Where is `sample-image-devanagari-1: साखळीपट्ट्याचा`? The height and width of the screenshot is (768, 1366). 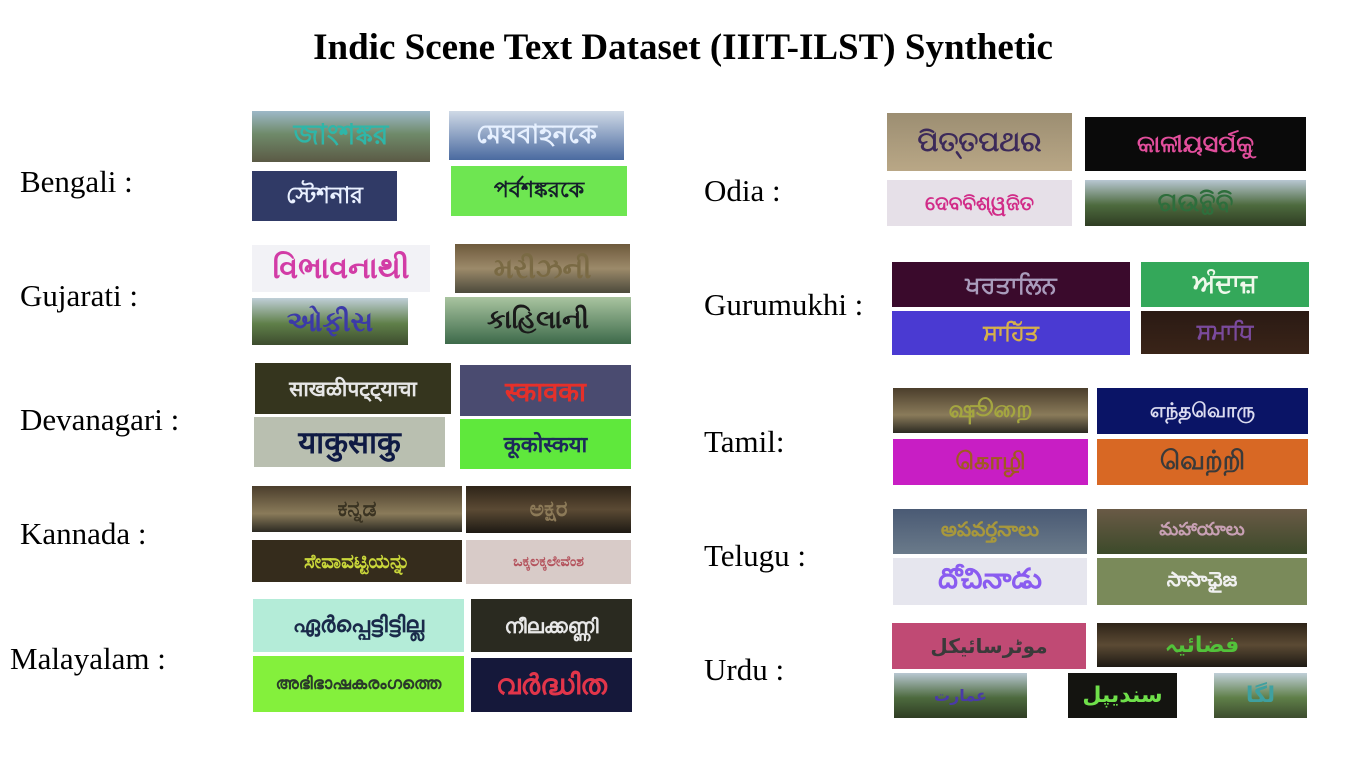 sample-image-devanagari-1: साखळीपट्ट्याचा is located at coordinates (353, 388).